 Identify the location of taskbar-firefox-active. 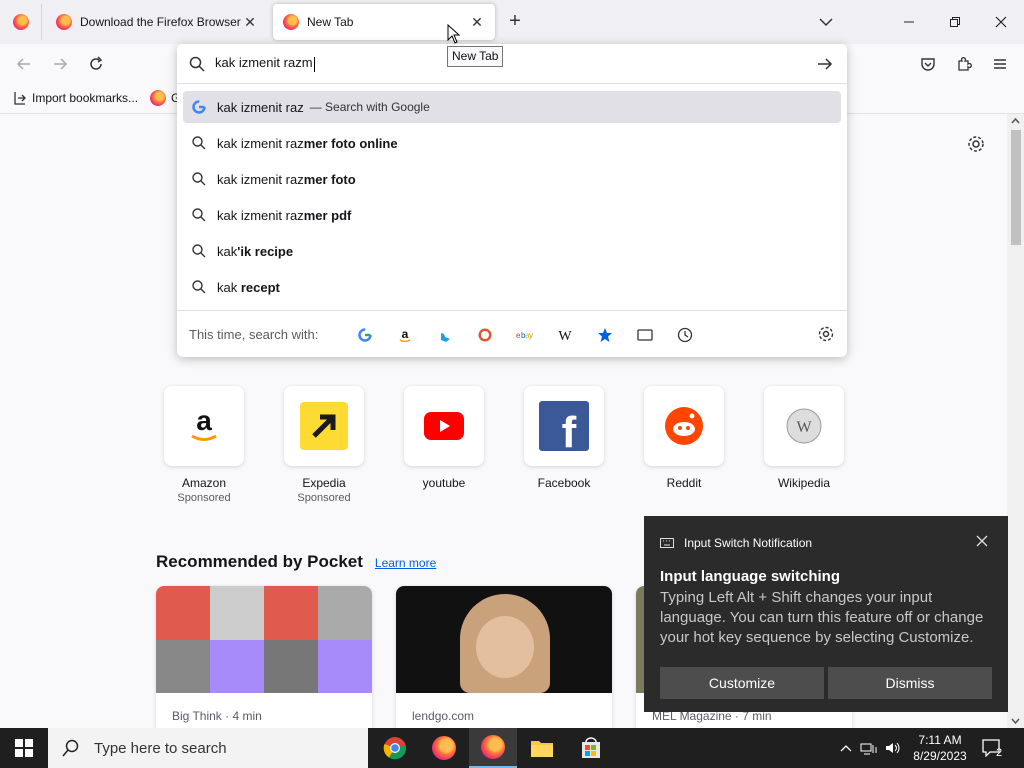
(493, 748).